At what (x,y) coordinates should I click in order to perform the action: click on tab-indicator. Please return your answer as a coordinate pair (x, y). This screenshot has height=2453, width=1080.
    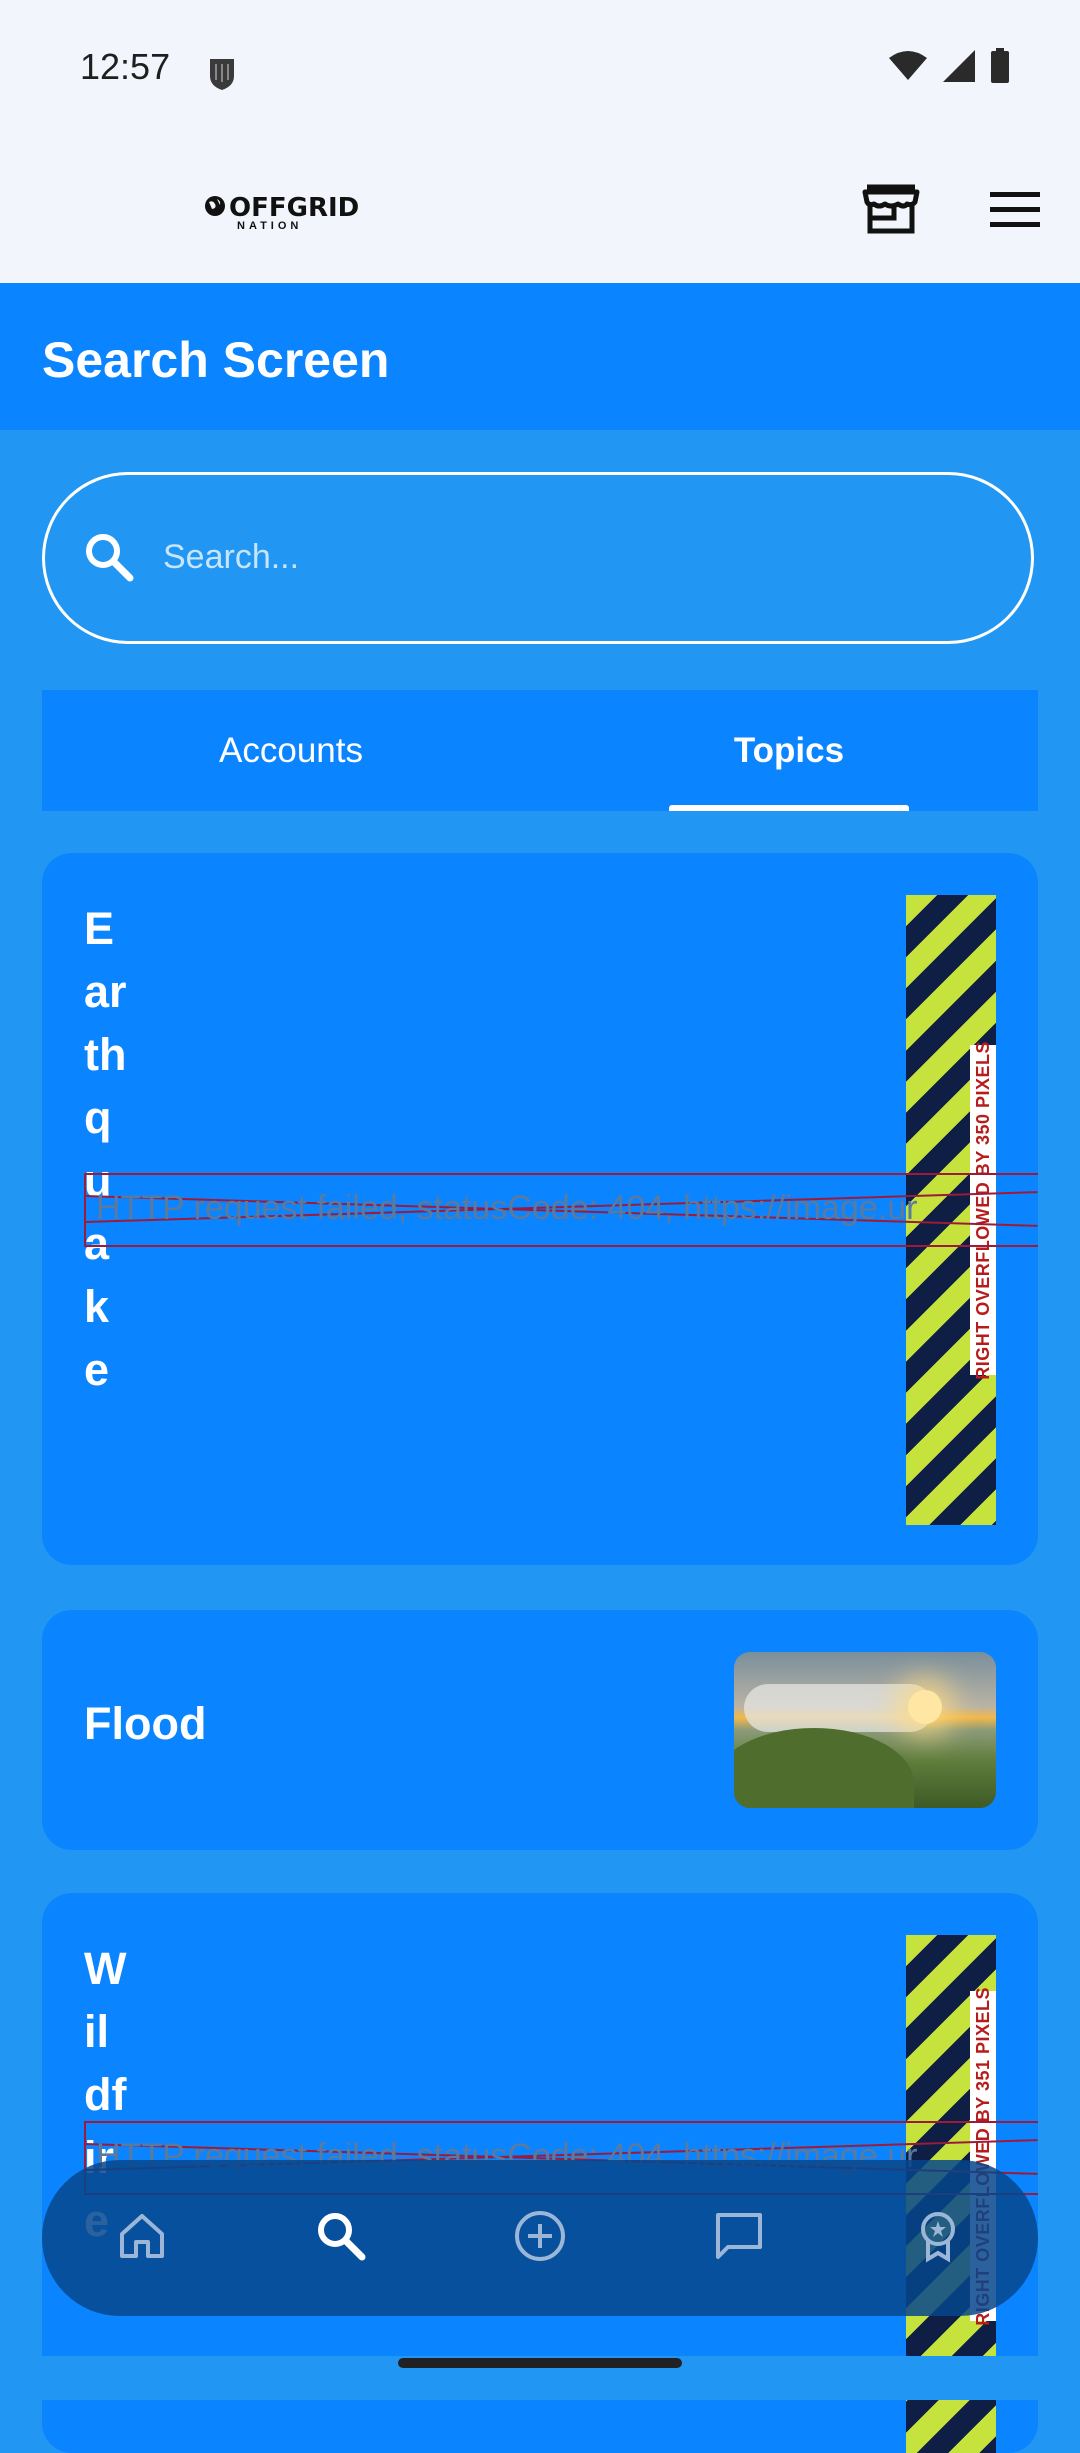
    Looking at the image, I should click on (789, 808).